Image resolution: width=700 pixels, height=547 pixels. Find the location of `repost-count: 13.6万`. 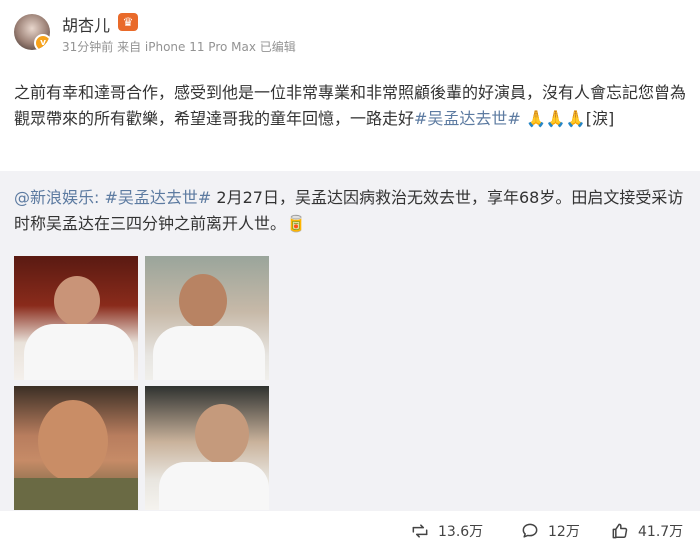

repost-count: 13.6万 is located at coordinates (461, 532).